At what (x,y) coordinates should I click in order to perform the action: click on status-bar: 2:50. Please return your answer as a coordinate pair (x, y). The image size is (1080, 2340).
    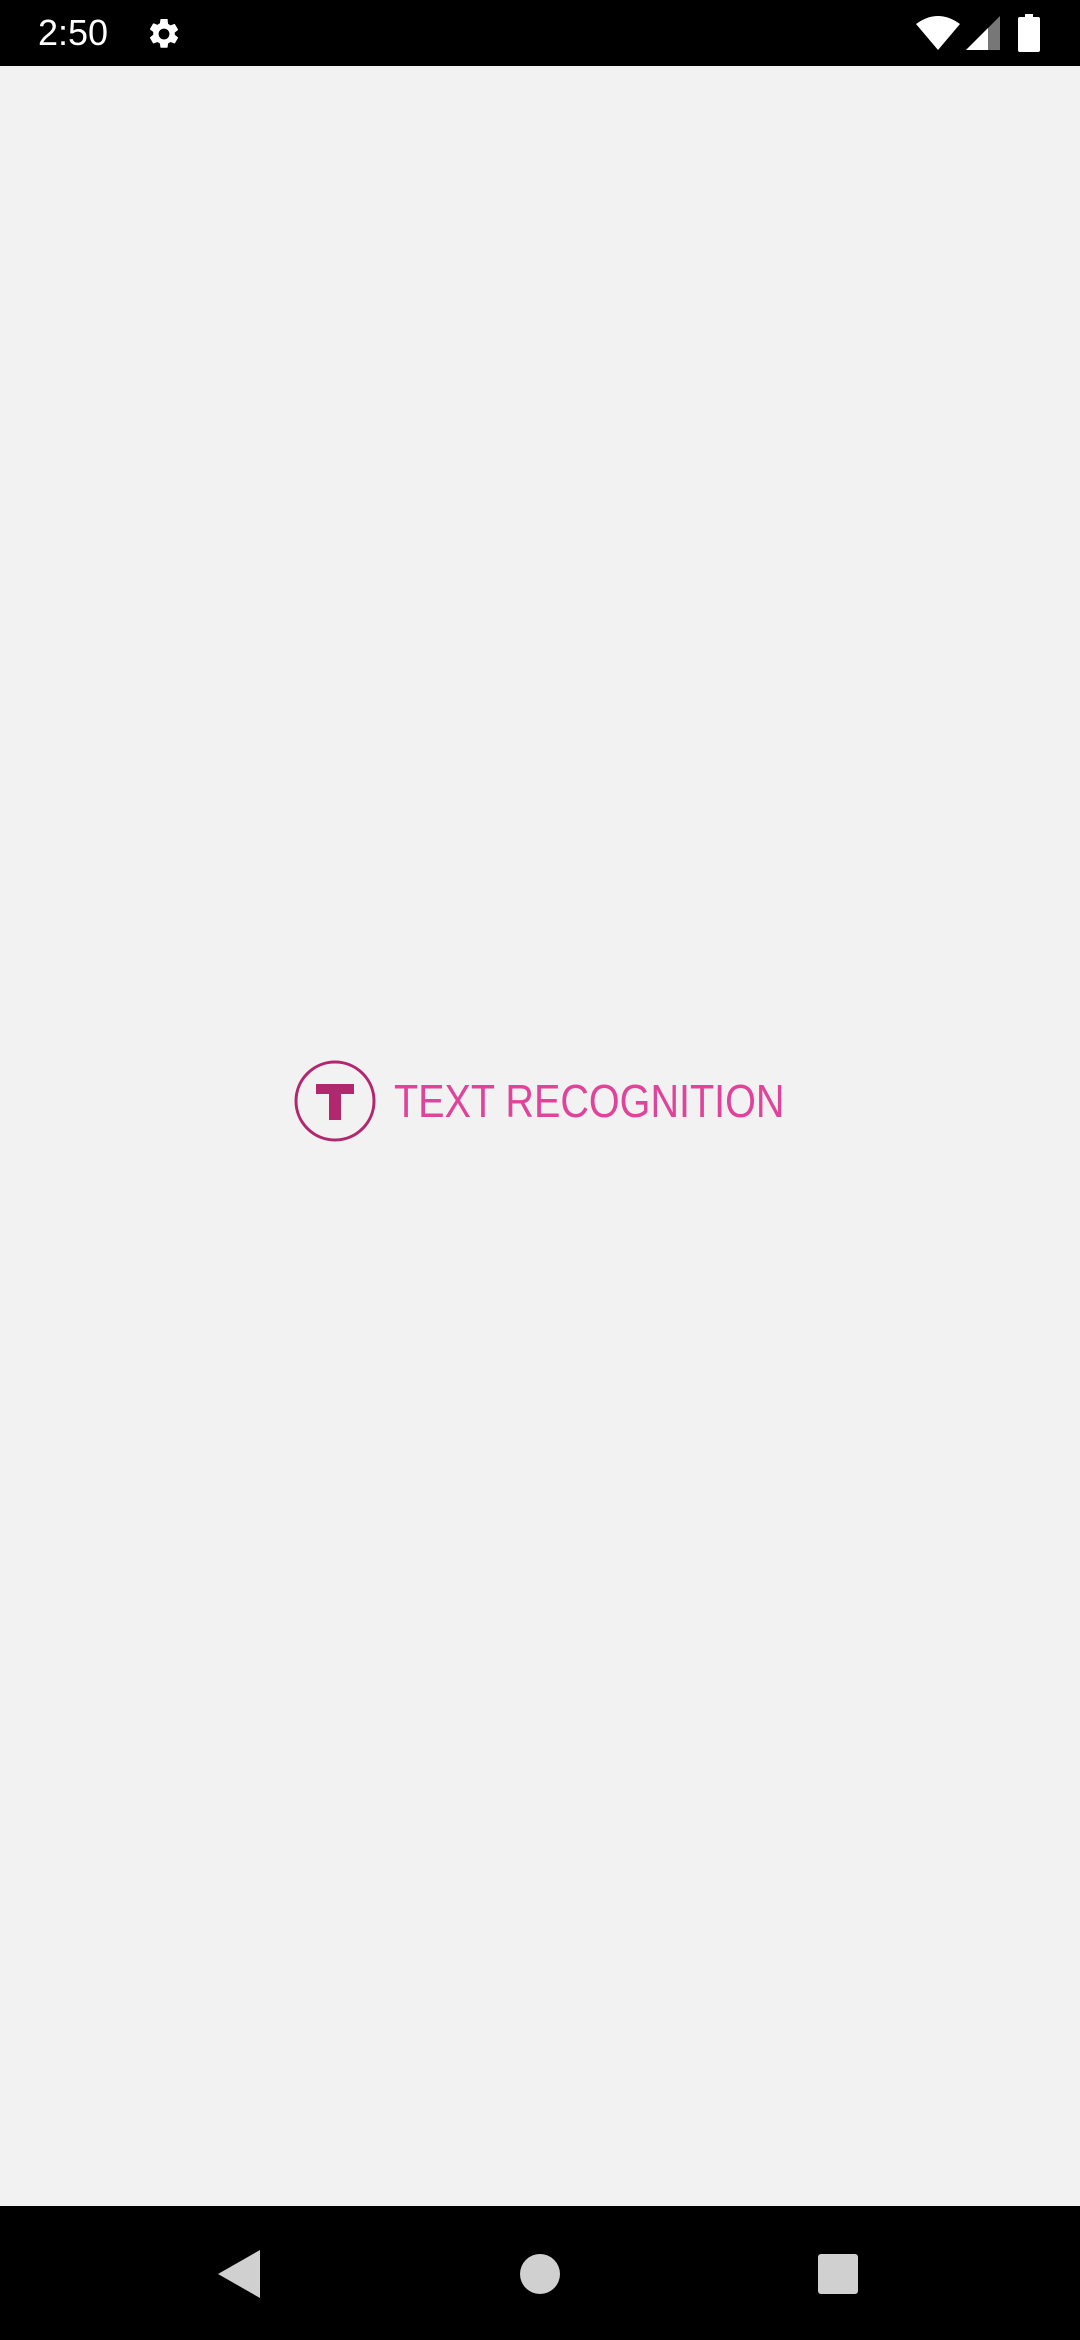
    Looking at the image, I should click on (540, 33).